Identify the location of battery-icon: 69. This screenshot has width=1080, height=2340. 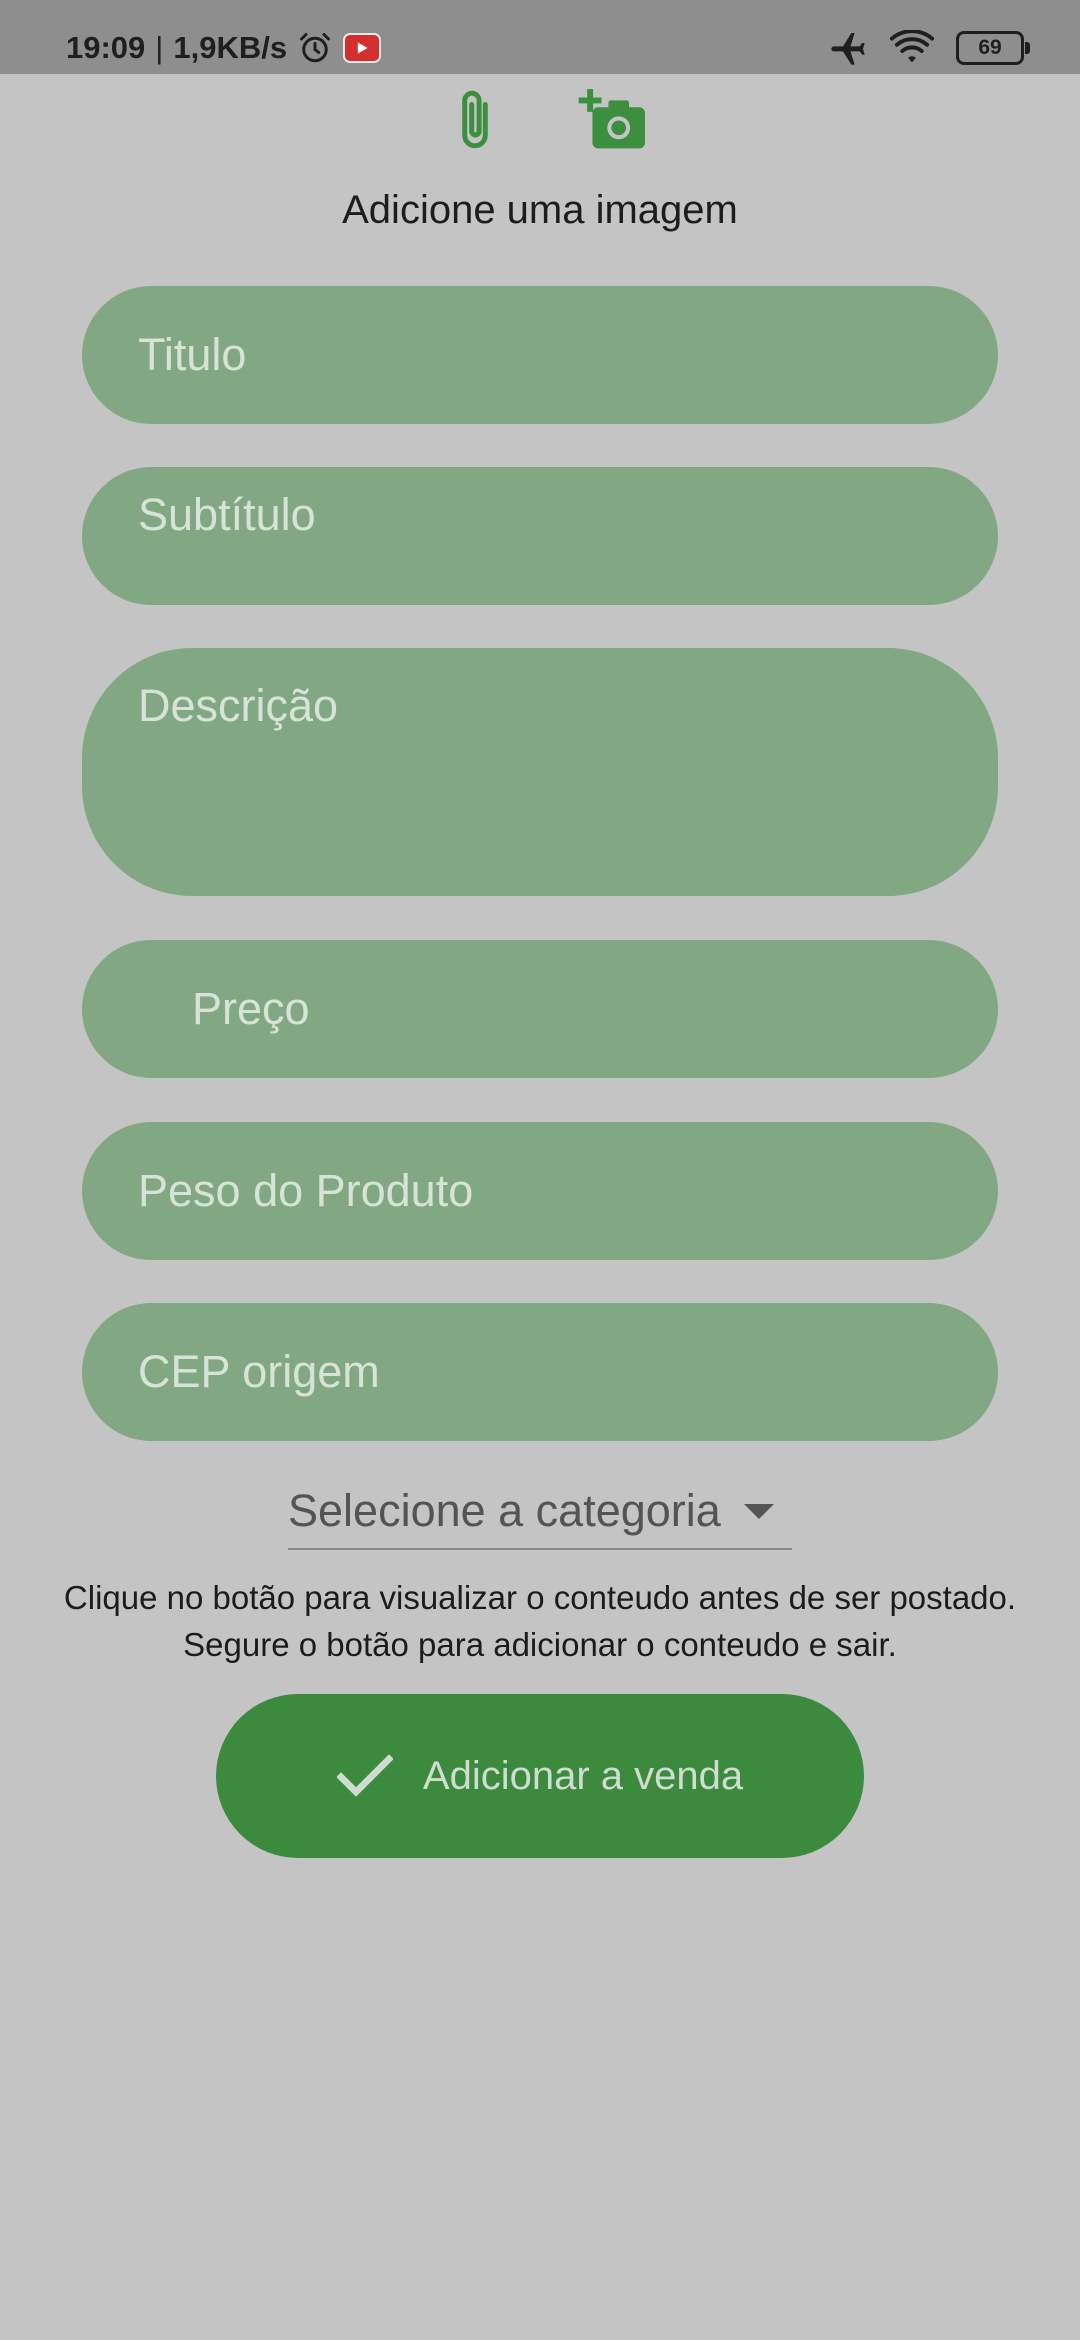
(993, 48).